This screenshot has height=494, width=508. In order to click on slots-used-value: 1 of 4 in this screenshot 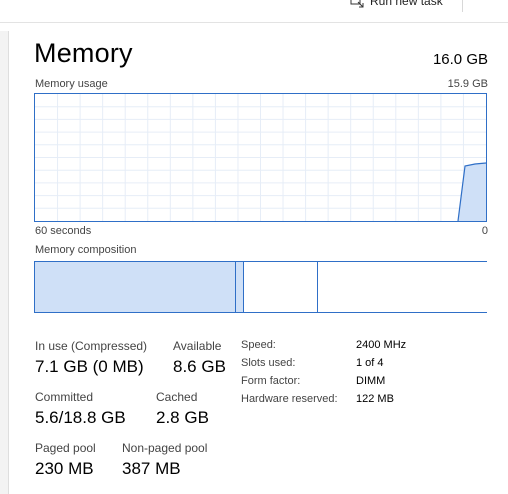, I will do `click(370, 363)`.